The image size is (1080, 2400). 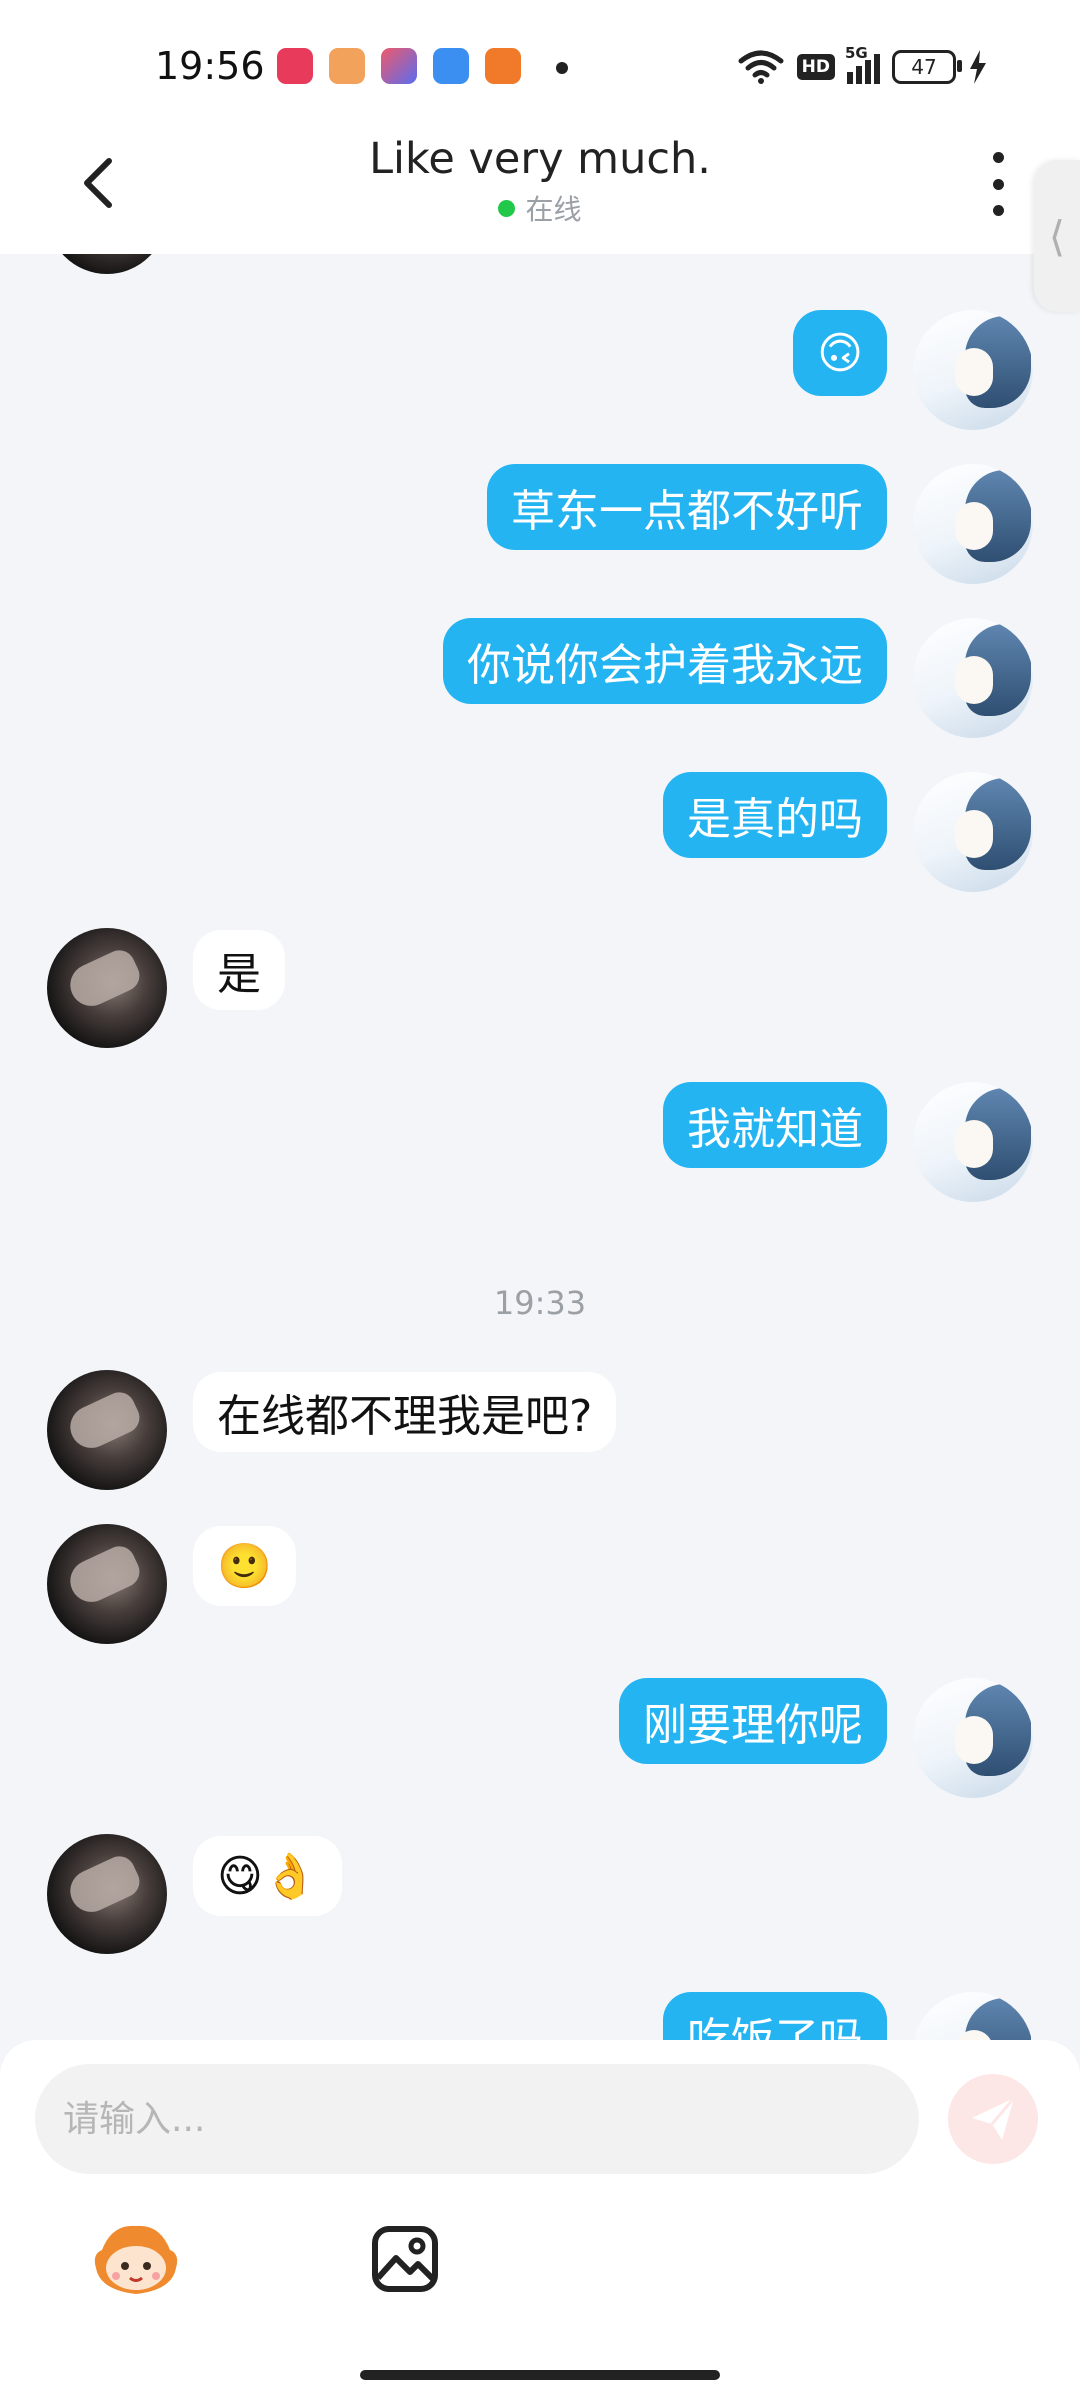 What do you see at coordinates (924, 67) in the screenshot?
I see `battery-level: 47` at bounding box center [924, 67].